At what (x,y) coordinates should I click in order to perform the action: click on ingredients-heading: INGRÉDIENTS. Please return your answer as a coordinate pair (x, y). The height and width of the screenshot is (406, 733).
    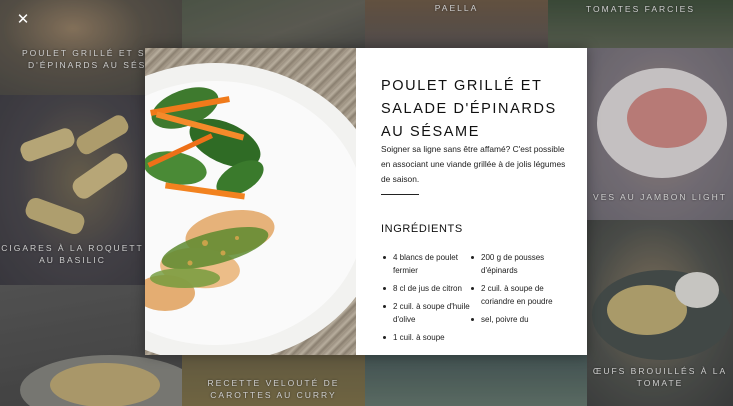
    Looking at the image, I should click on (422, 229).